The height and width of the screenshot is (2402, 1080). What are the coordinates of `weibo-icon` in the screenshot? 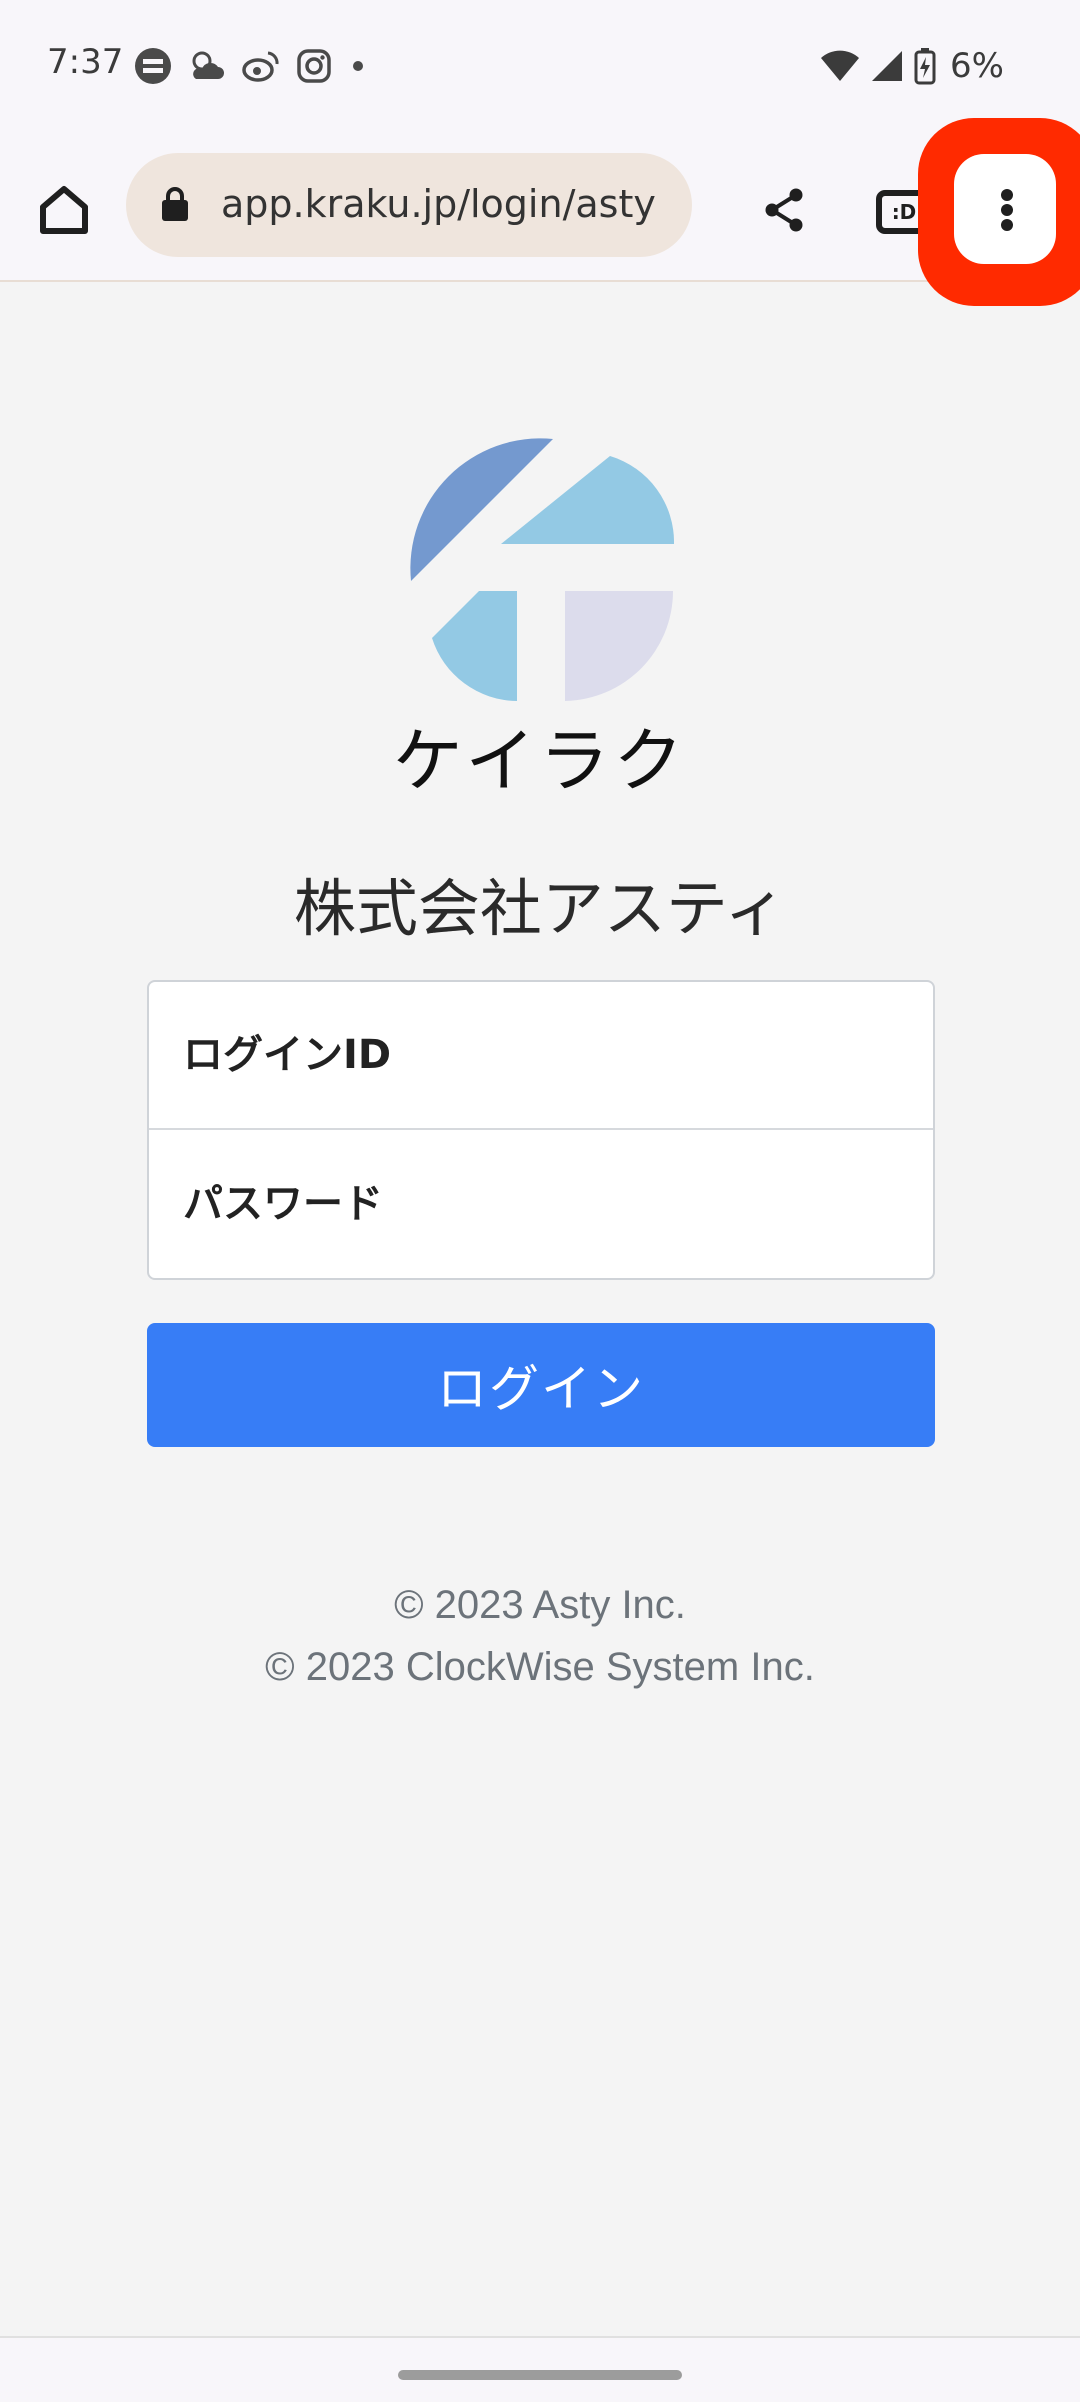 It's located at (261, 66).